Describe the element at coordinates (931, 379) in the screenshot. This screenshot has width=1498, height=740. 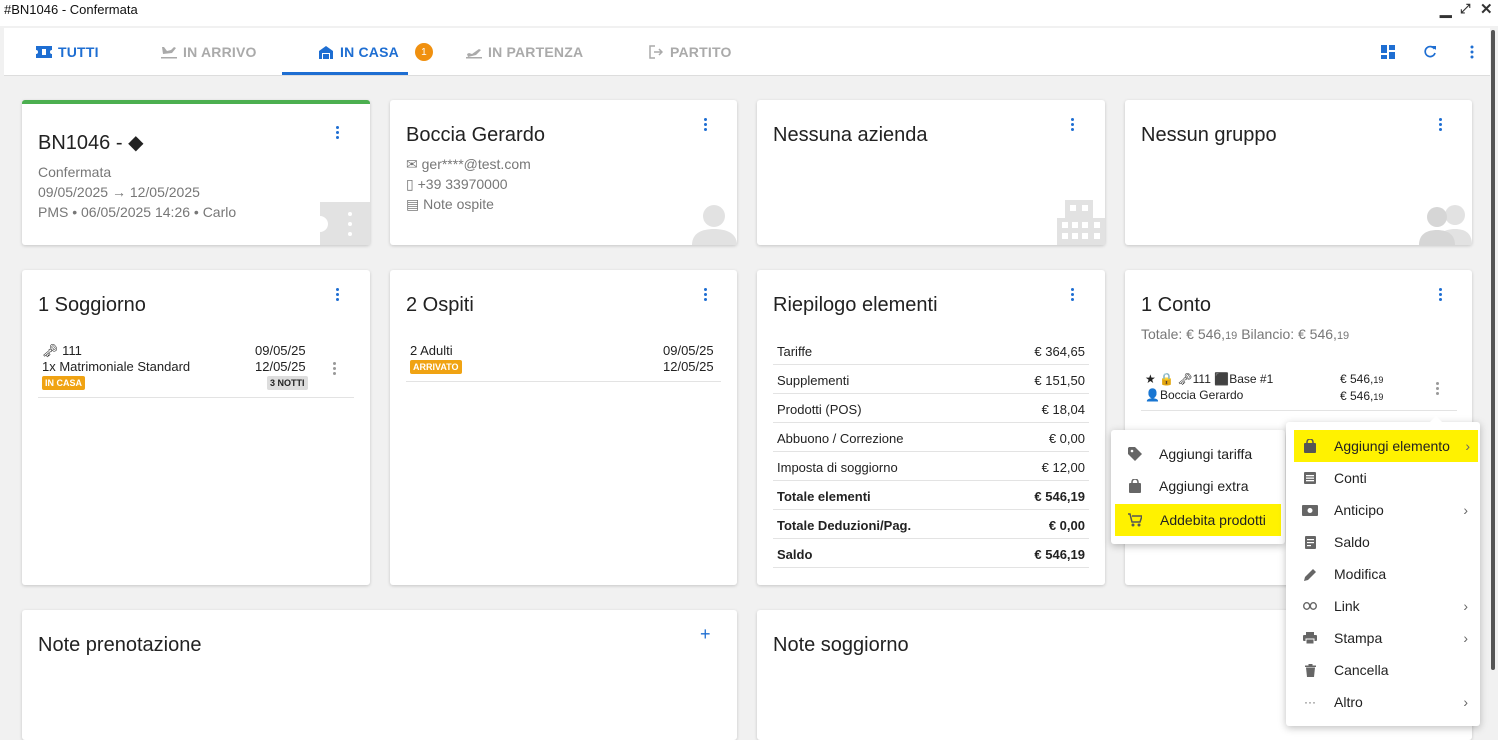
I see `summary-row: Supplementi € 151,50` at that location.